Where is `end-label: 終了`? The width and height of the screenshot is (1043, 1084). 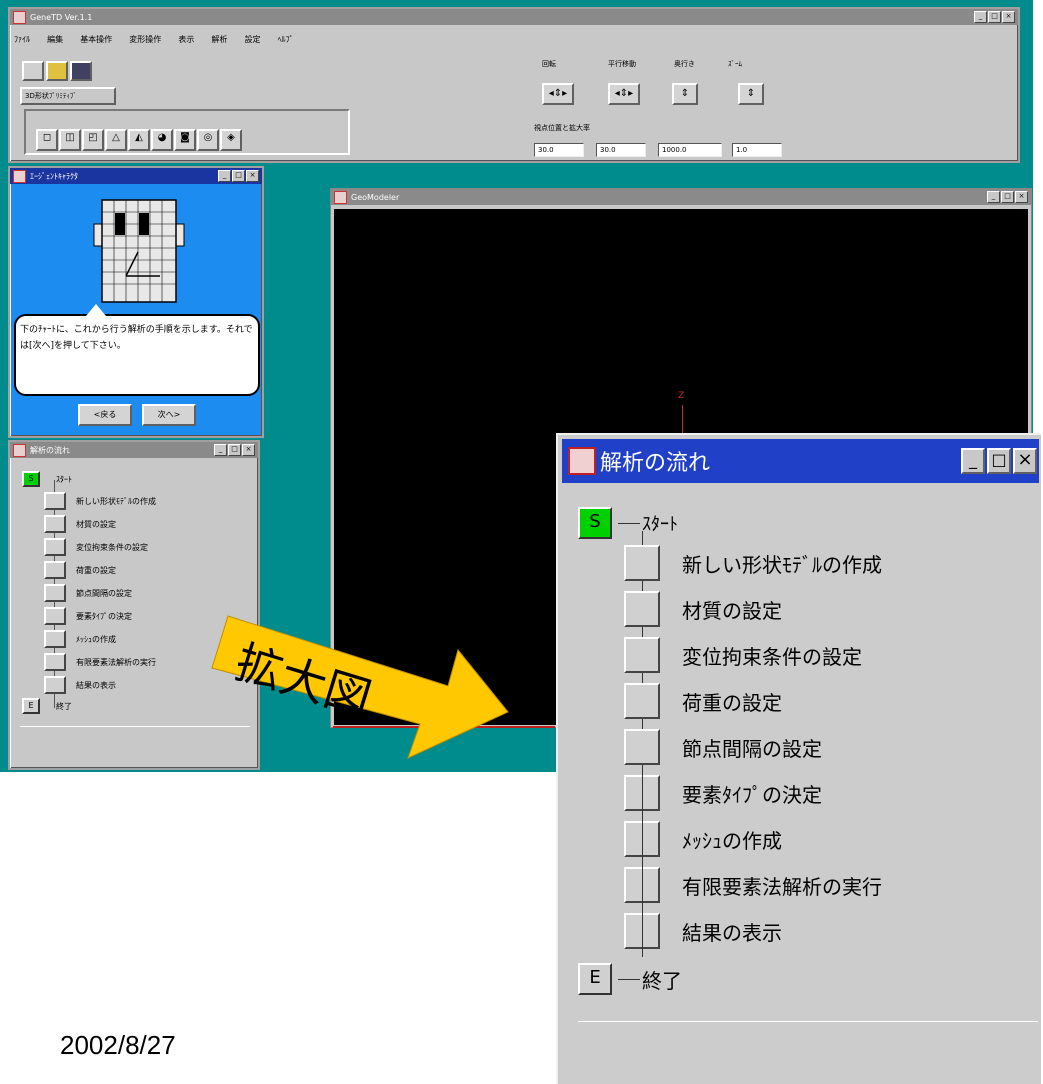 end-label: 終了 is located at coordinates (662, 980).